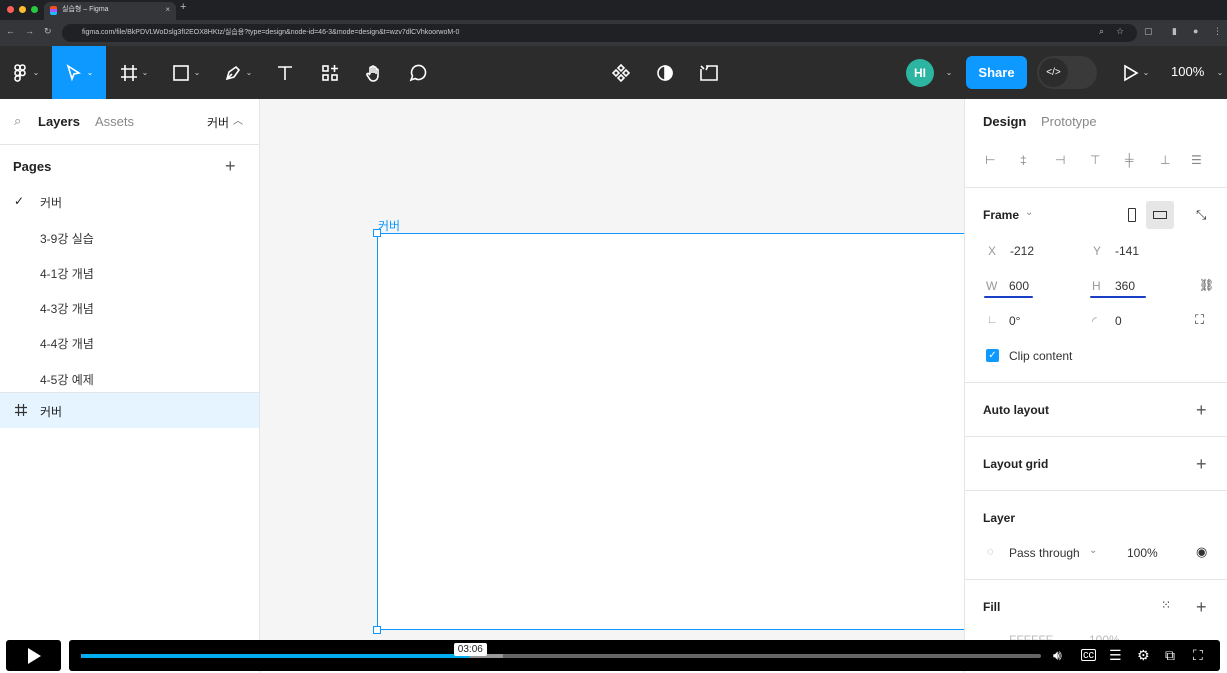  What do you see at coordinates (1198, 655) in the screenshot?
I see `fullscreen-icon: ⛶` at bounding box center [1198, 655].